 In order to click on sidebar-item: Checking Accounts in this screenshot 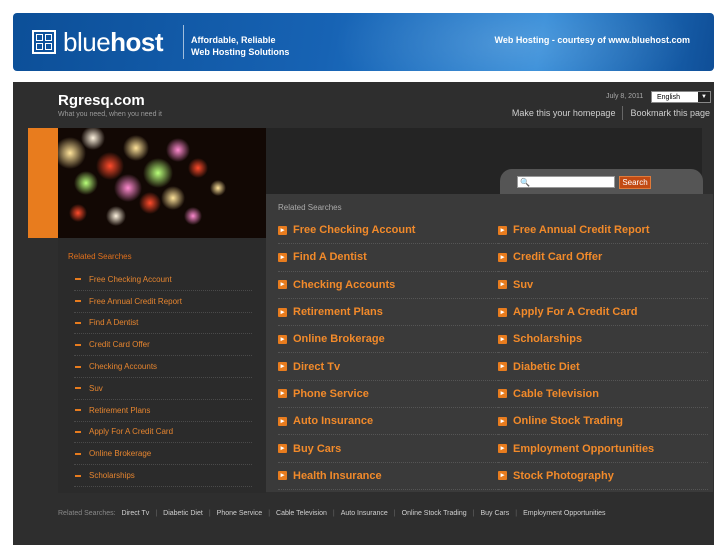, I will do `click(163, 367)`.